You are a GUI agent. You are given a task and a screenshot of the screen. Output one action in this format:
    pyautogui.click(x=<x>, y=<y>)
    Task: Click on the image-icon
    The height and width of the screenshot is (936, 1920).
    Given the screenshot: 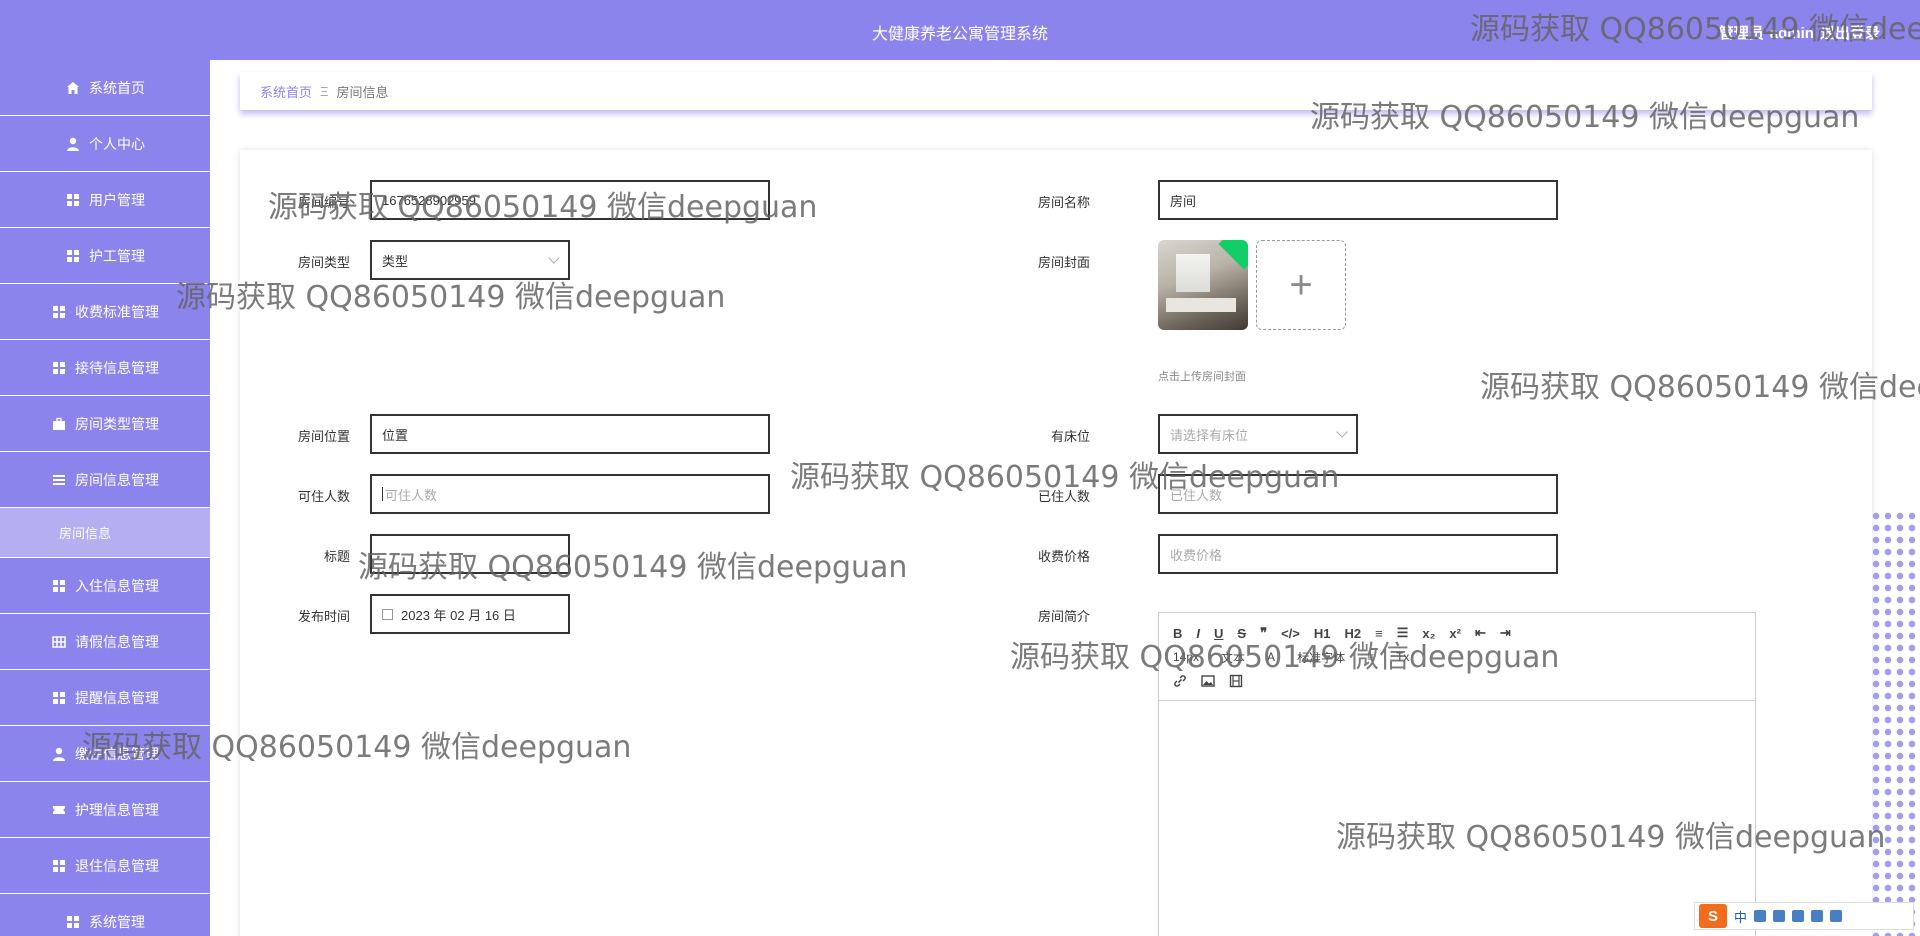 What is the action you would take?
    pyautogui.click(x=1208, y=681)
    